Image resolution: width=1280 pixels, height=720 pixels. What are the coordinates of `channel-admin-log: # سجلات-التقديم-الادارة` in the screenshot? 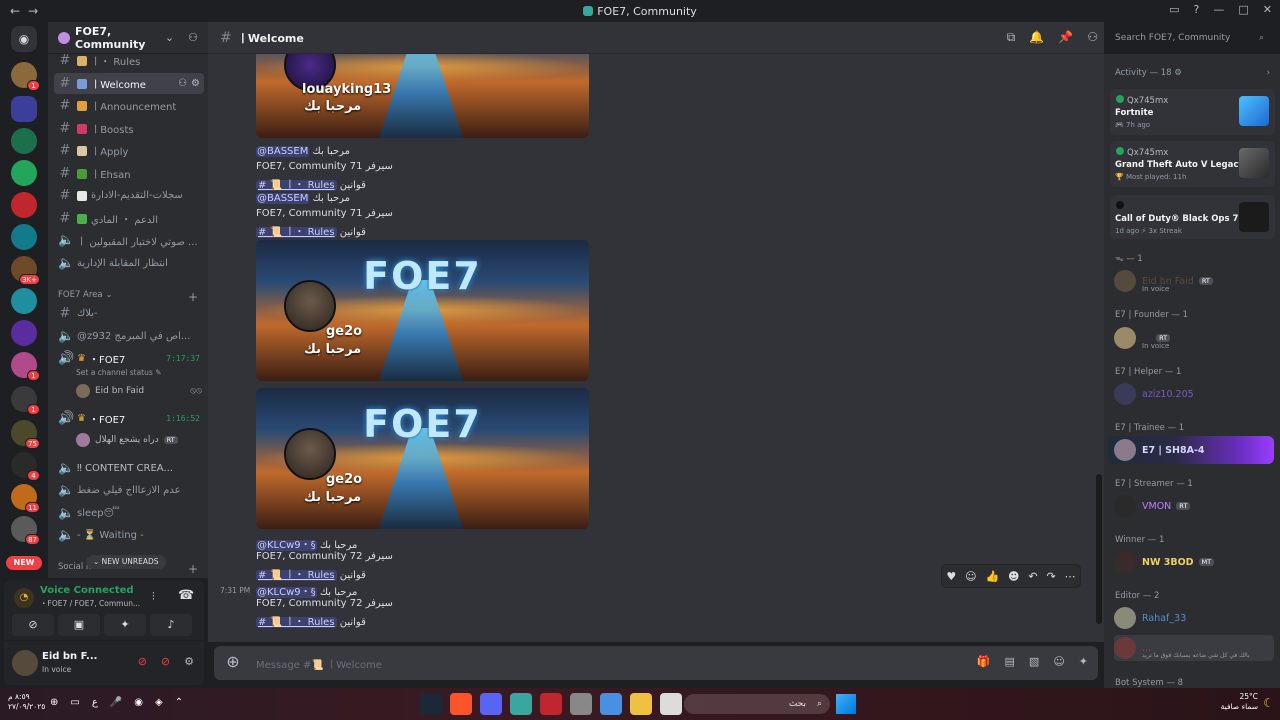 It's located at (129, 195).